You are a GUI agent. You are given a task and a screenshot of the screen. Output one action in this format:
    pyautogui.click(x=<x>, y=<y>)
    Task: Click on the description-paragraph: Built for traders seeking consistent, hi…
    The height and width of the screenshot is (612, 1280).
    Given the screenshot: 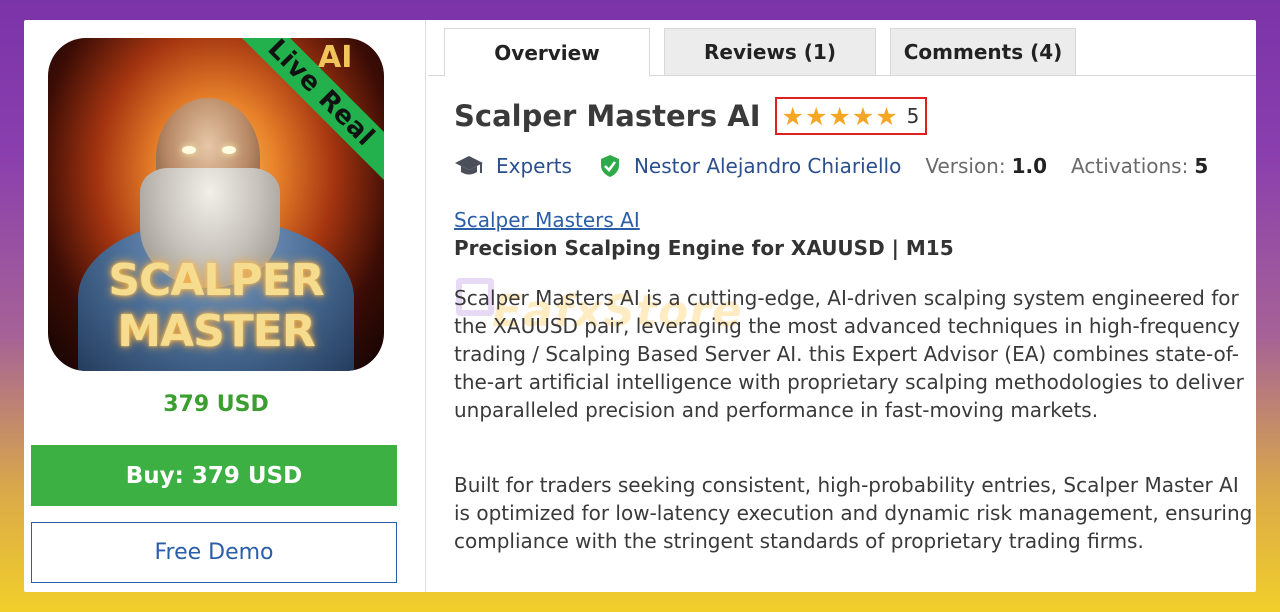 What is the action you would take?
    pyautogui.click(x=853, y=513)
    